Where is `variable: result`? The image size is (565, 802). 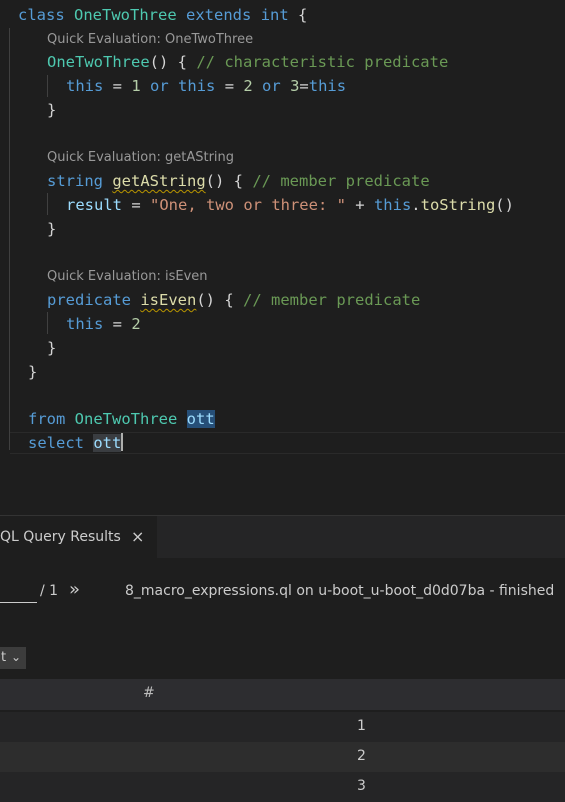 variable: result is located at coordinates (94, 205).